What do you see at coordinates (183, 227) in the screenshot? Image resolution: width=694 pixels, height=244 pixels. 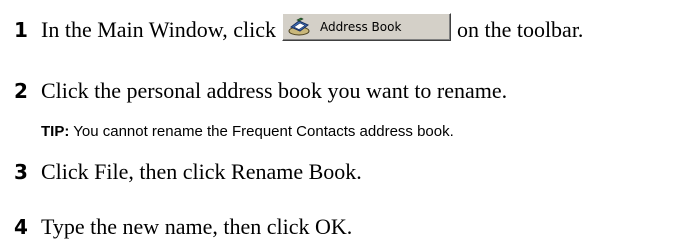 I see `step-4: 4 Type the new name, then click OK.` at bounding box center [183, 227].